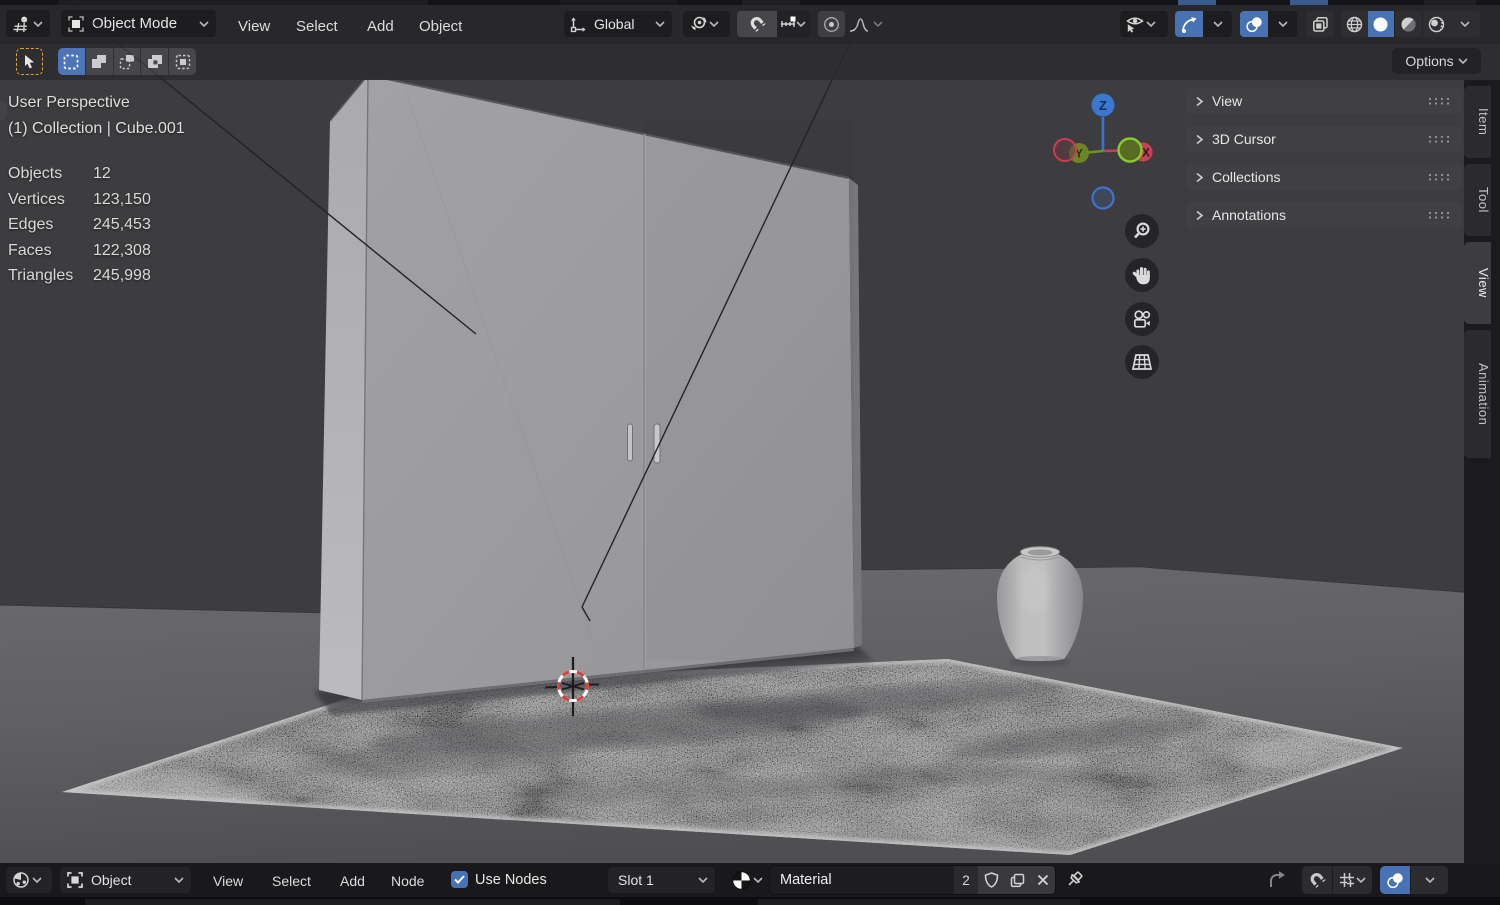  What do you see at coordinates (1103, 105) in the screenshot?
I see `svg-text: Z` at bounding box center [1103, 105].